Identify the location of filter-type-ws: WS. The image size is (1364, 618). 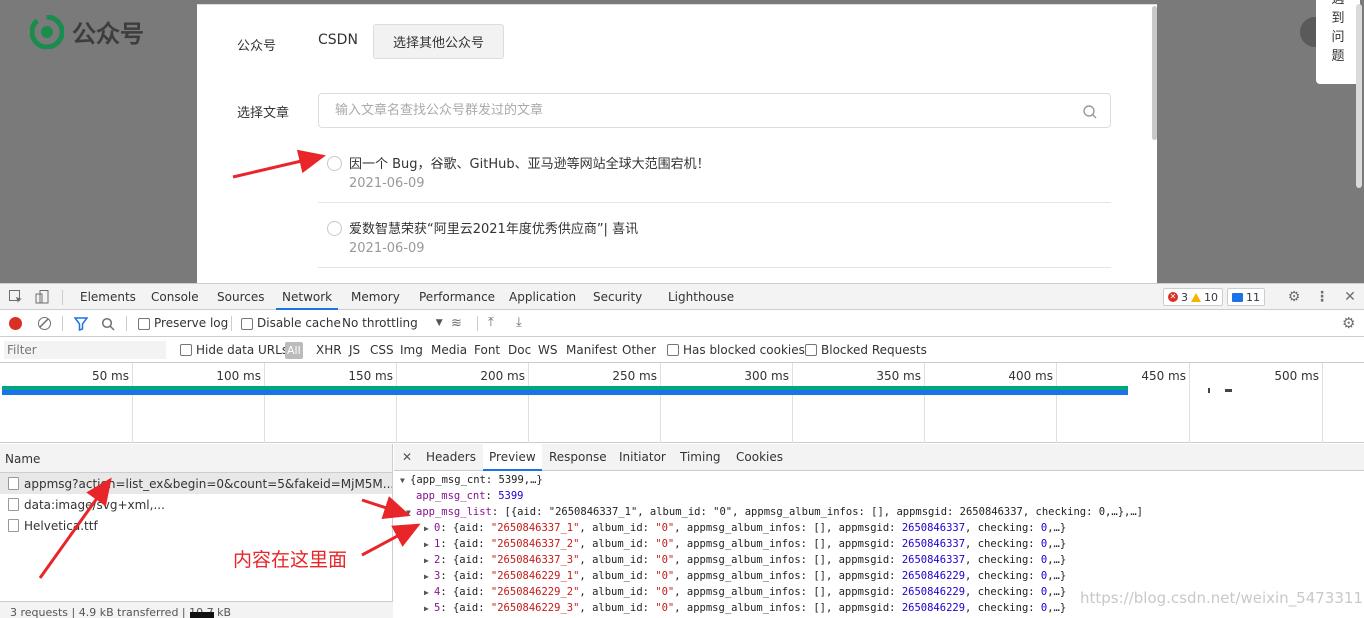
(547, 350).